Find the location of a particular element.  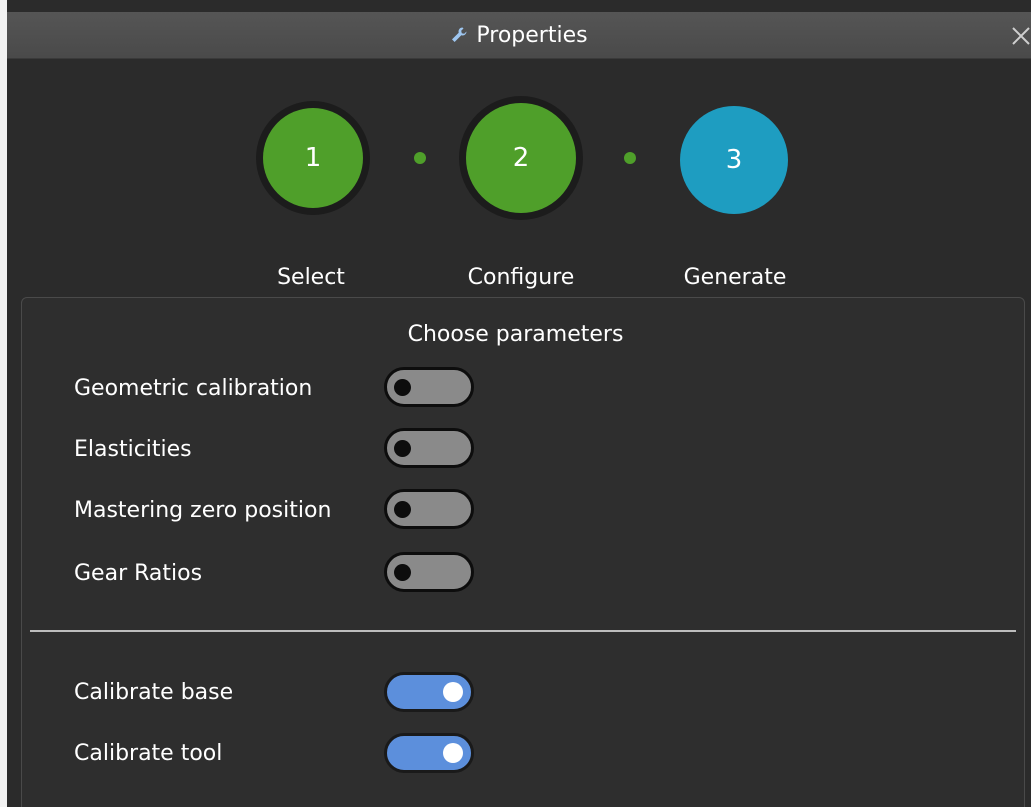

calibrate-tool-label: Calibrate tool is located at coordinates (148, 753).